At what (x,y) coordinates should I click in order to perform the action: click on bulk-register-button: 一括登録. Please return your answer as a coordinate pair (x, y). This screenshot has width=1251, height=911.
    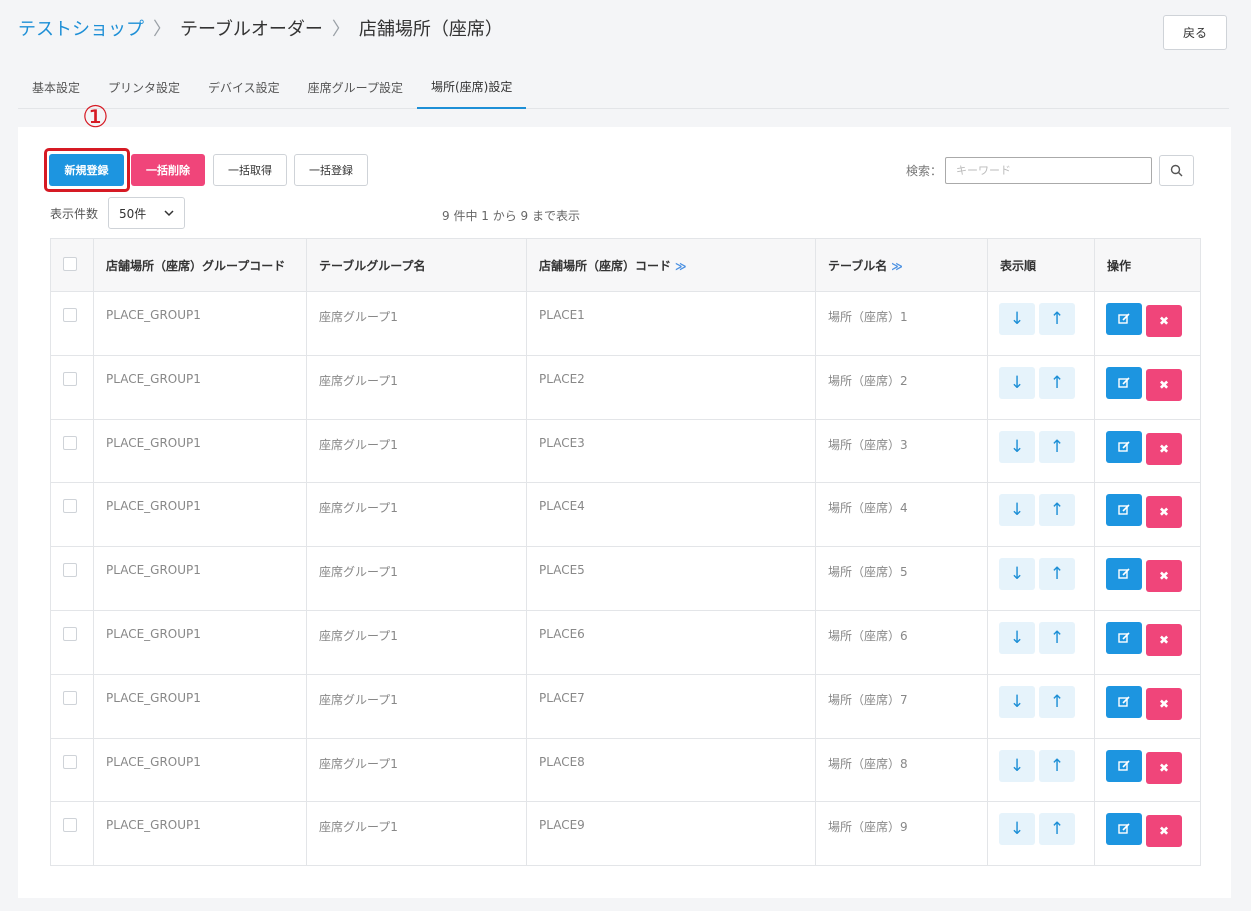
    Looking at the image, I should click on (331, 170).